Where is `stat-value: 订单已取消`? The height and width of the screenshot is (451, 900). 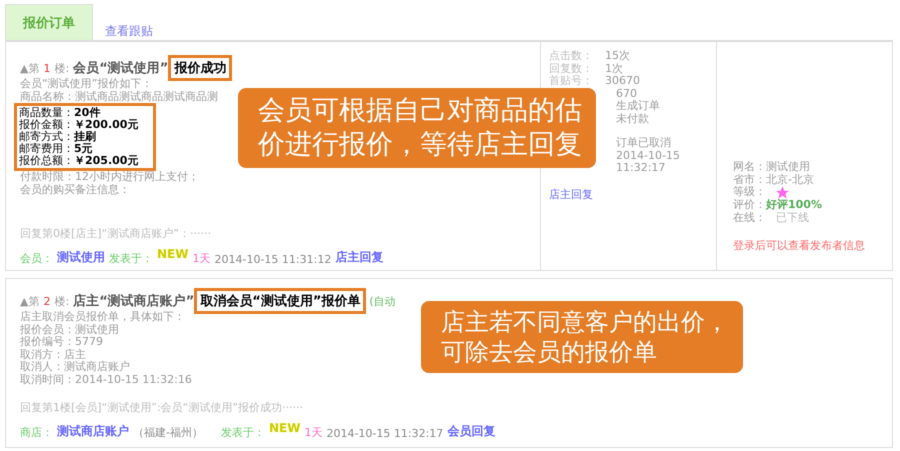 stat-value: 订单已取消 is located at coordinates (643, 143).